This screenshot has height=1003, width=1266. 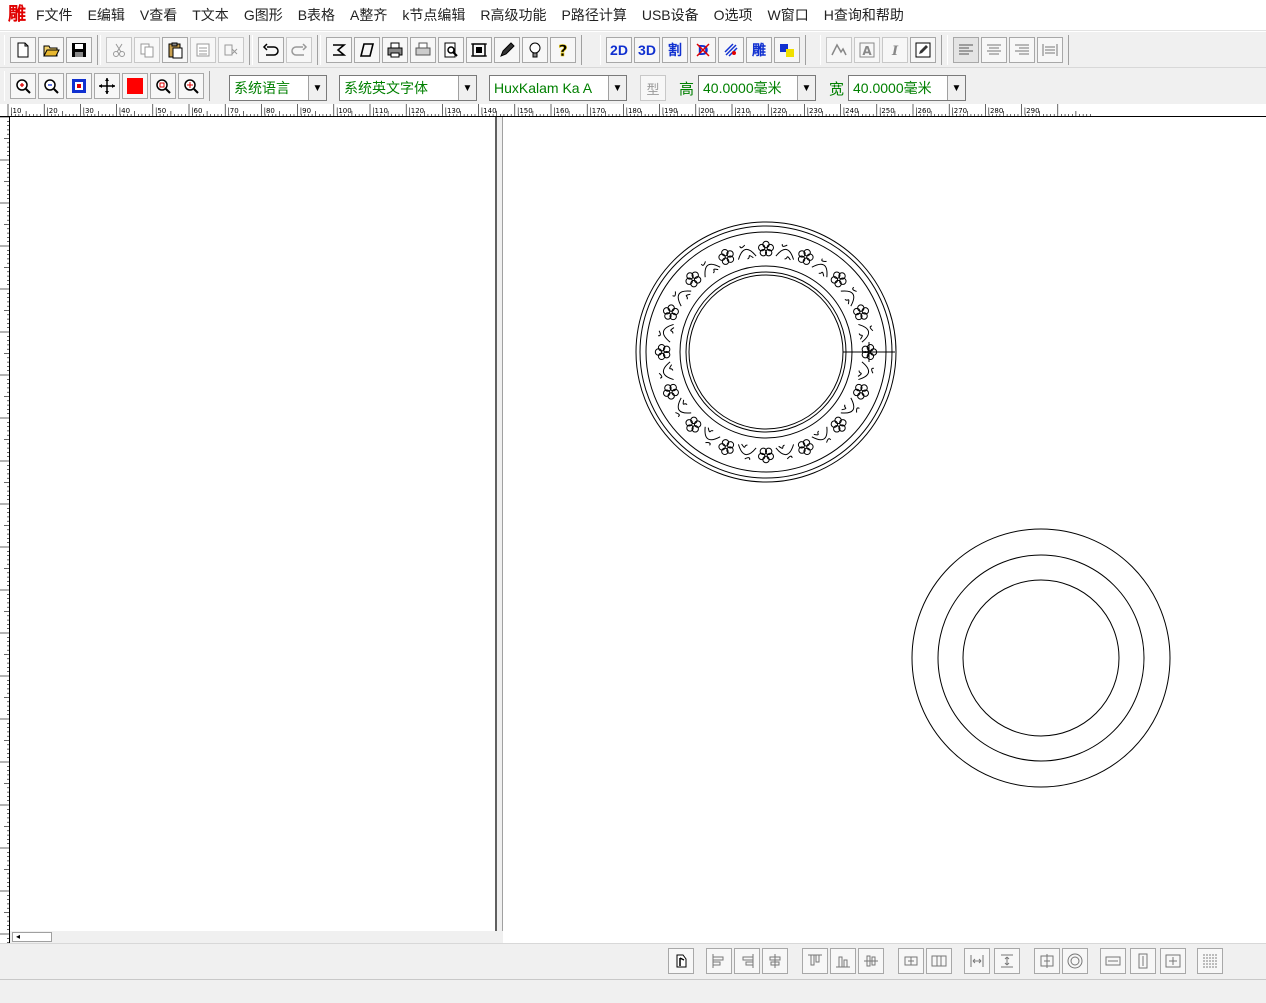 I want to click on zoom-fit-icon, so click(x=79, y=86).